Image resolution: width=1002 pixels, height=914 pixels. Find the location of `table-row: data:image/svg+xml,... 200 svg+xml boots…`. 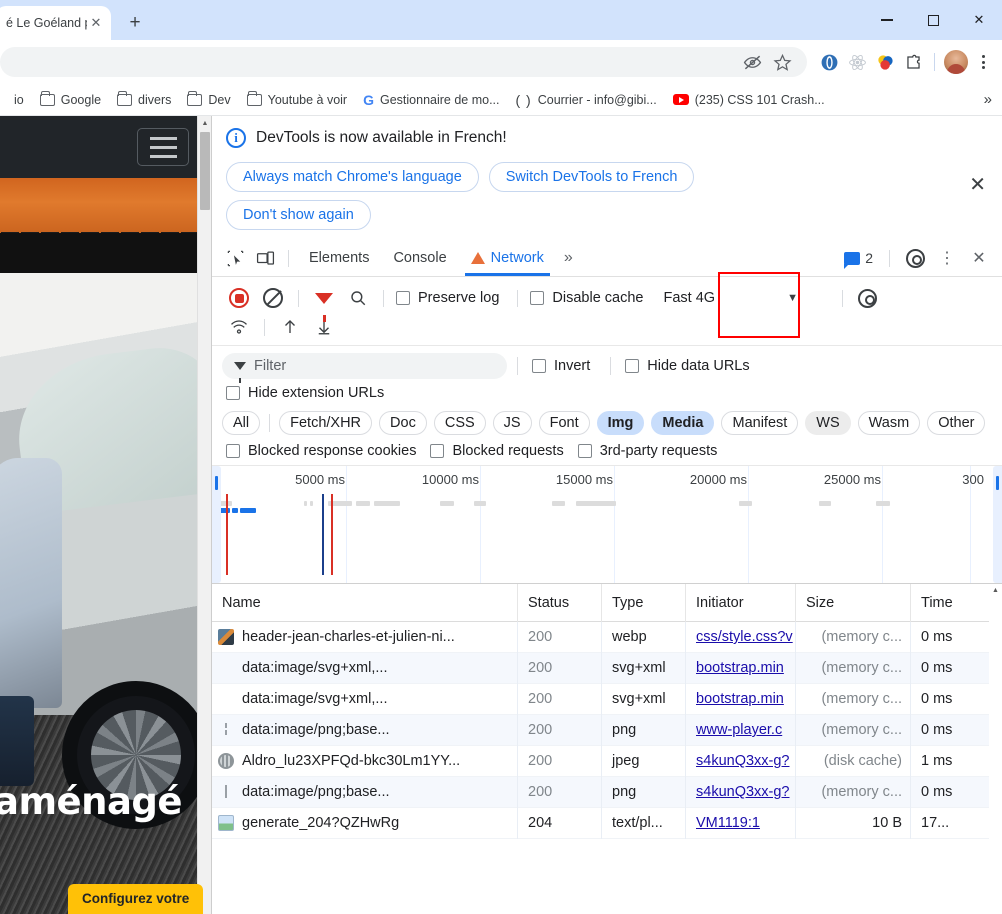

table-row: data:image/svg+xml,... 200 svg+xml boots… is located at coordinates (607, 699).